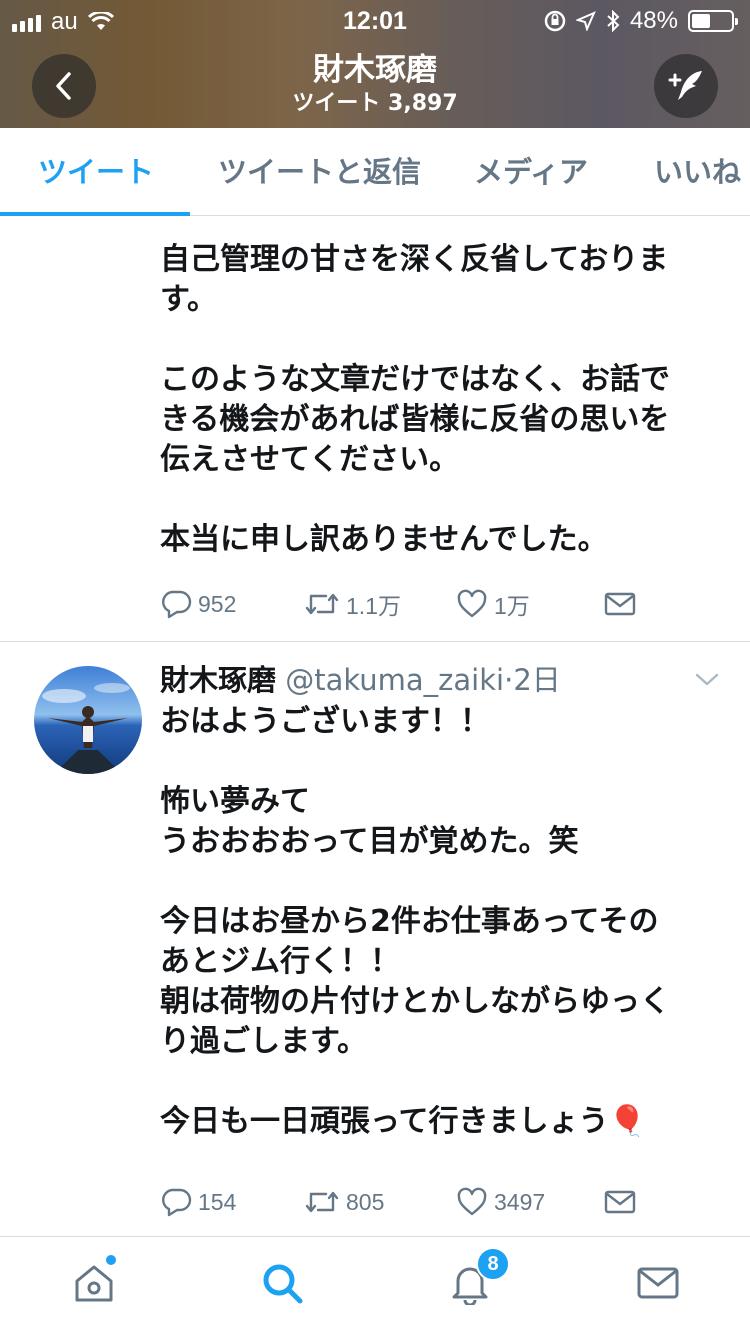 This screenshot has width=750, height=1334. What do you see at coordinates (375, 103) in the screenshot?
I see `tweet-count: ツイート 3,897` at bounding box center [375, 103].